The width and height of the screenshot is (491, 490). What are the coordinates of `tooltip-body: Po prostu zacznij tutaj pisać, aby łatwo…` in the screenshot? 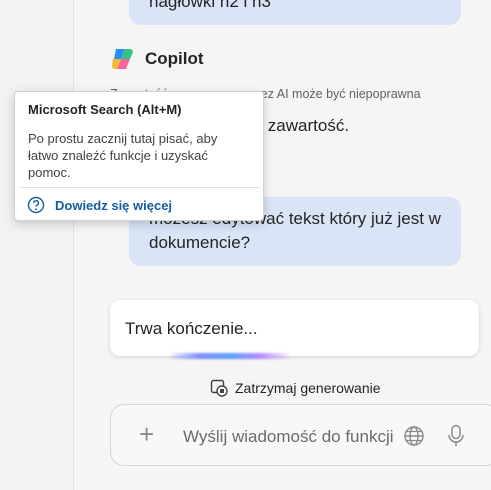 It's located at (123, 155).